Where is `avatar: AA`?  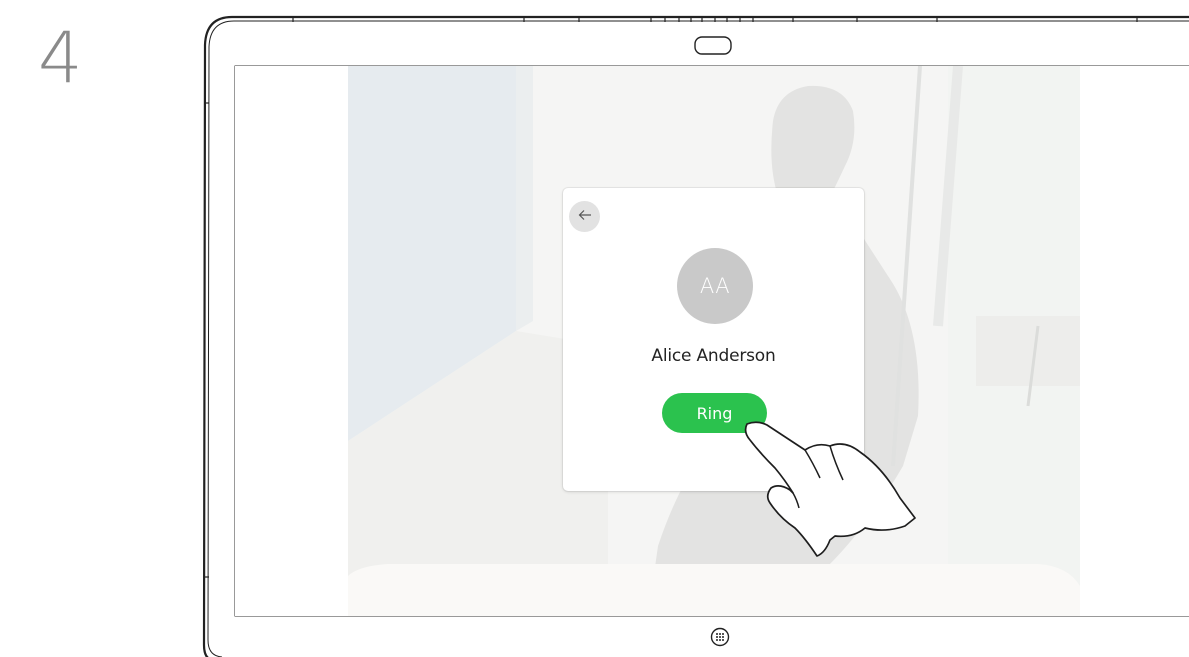 avatar: AA is located at coordinates (715, 286).